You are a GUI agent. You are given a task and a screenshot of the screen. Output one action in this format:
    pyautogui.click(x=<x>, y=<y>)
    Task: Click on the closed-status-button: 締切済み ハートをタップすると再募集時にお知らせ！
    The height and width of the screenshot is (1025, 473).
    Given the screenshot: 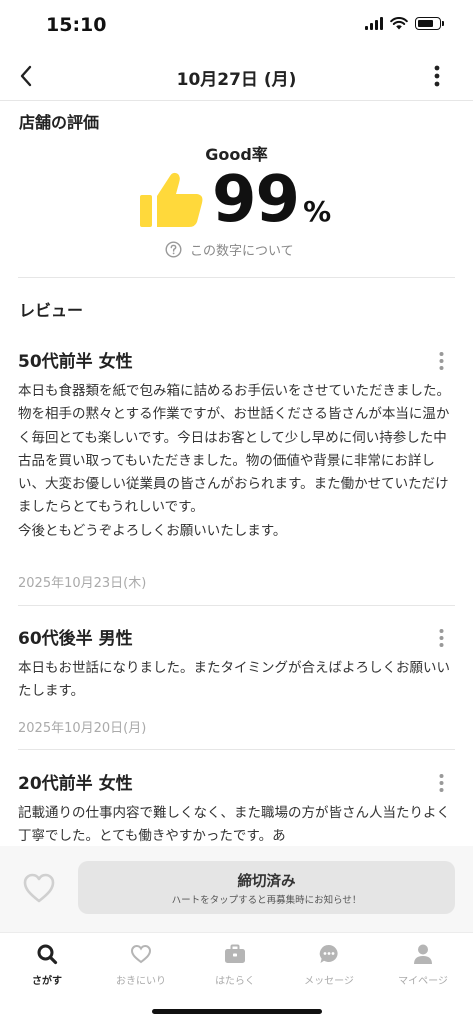 What is the action you would take?
    pyautogui.click(x=266, y=887)
    